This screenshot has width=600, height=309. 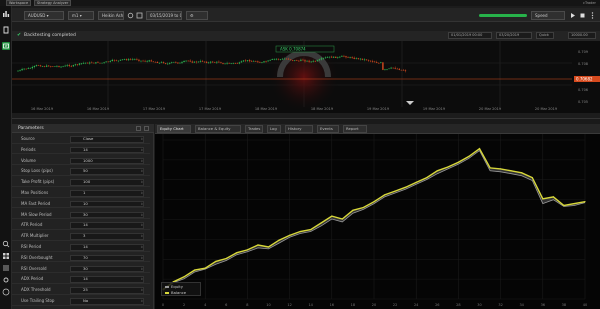 What do you see at coordinates (35, 236) in the screenshot?
I see `parameter-name: ATR Multiplier` at bounding box center [35, 236].